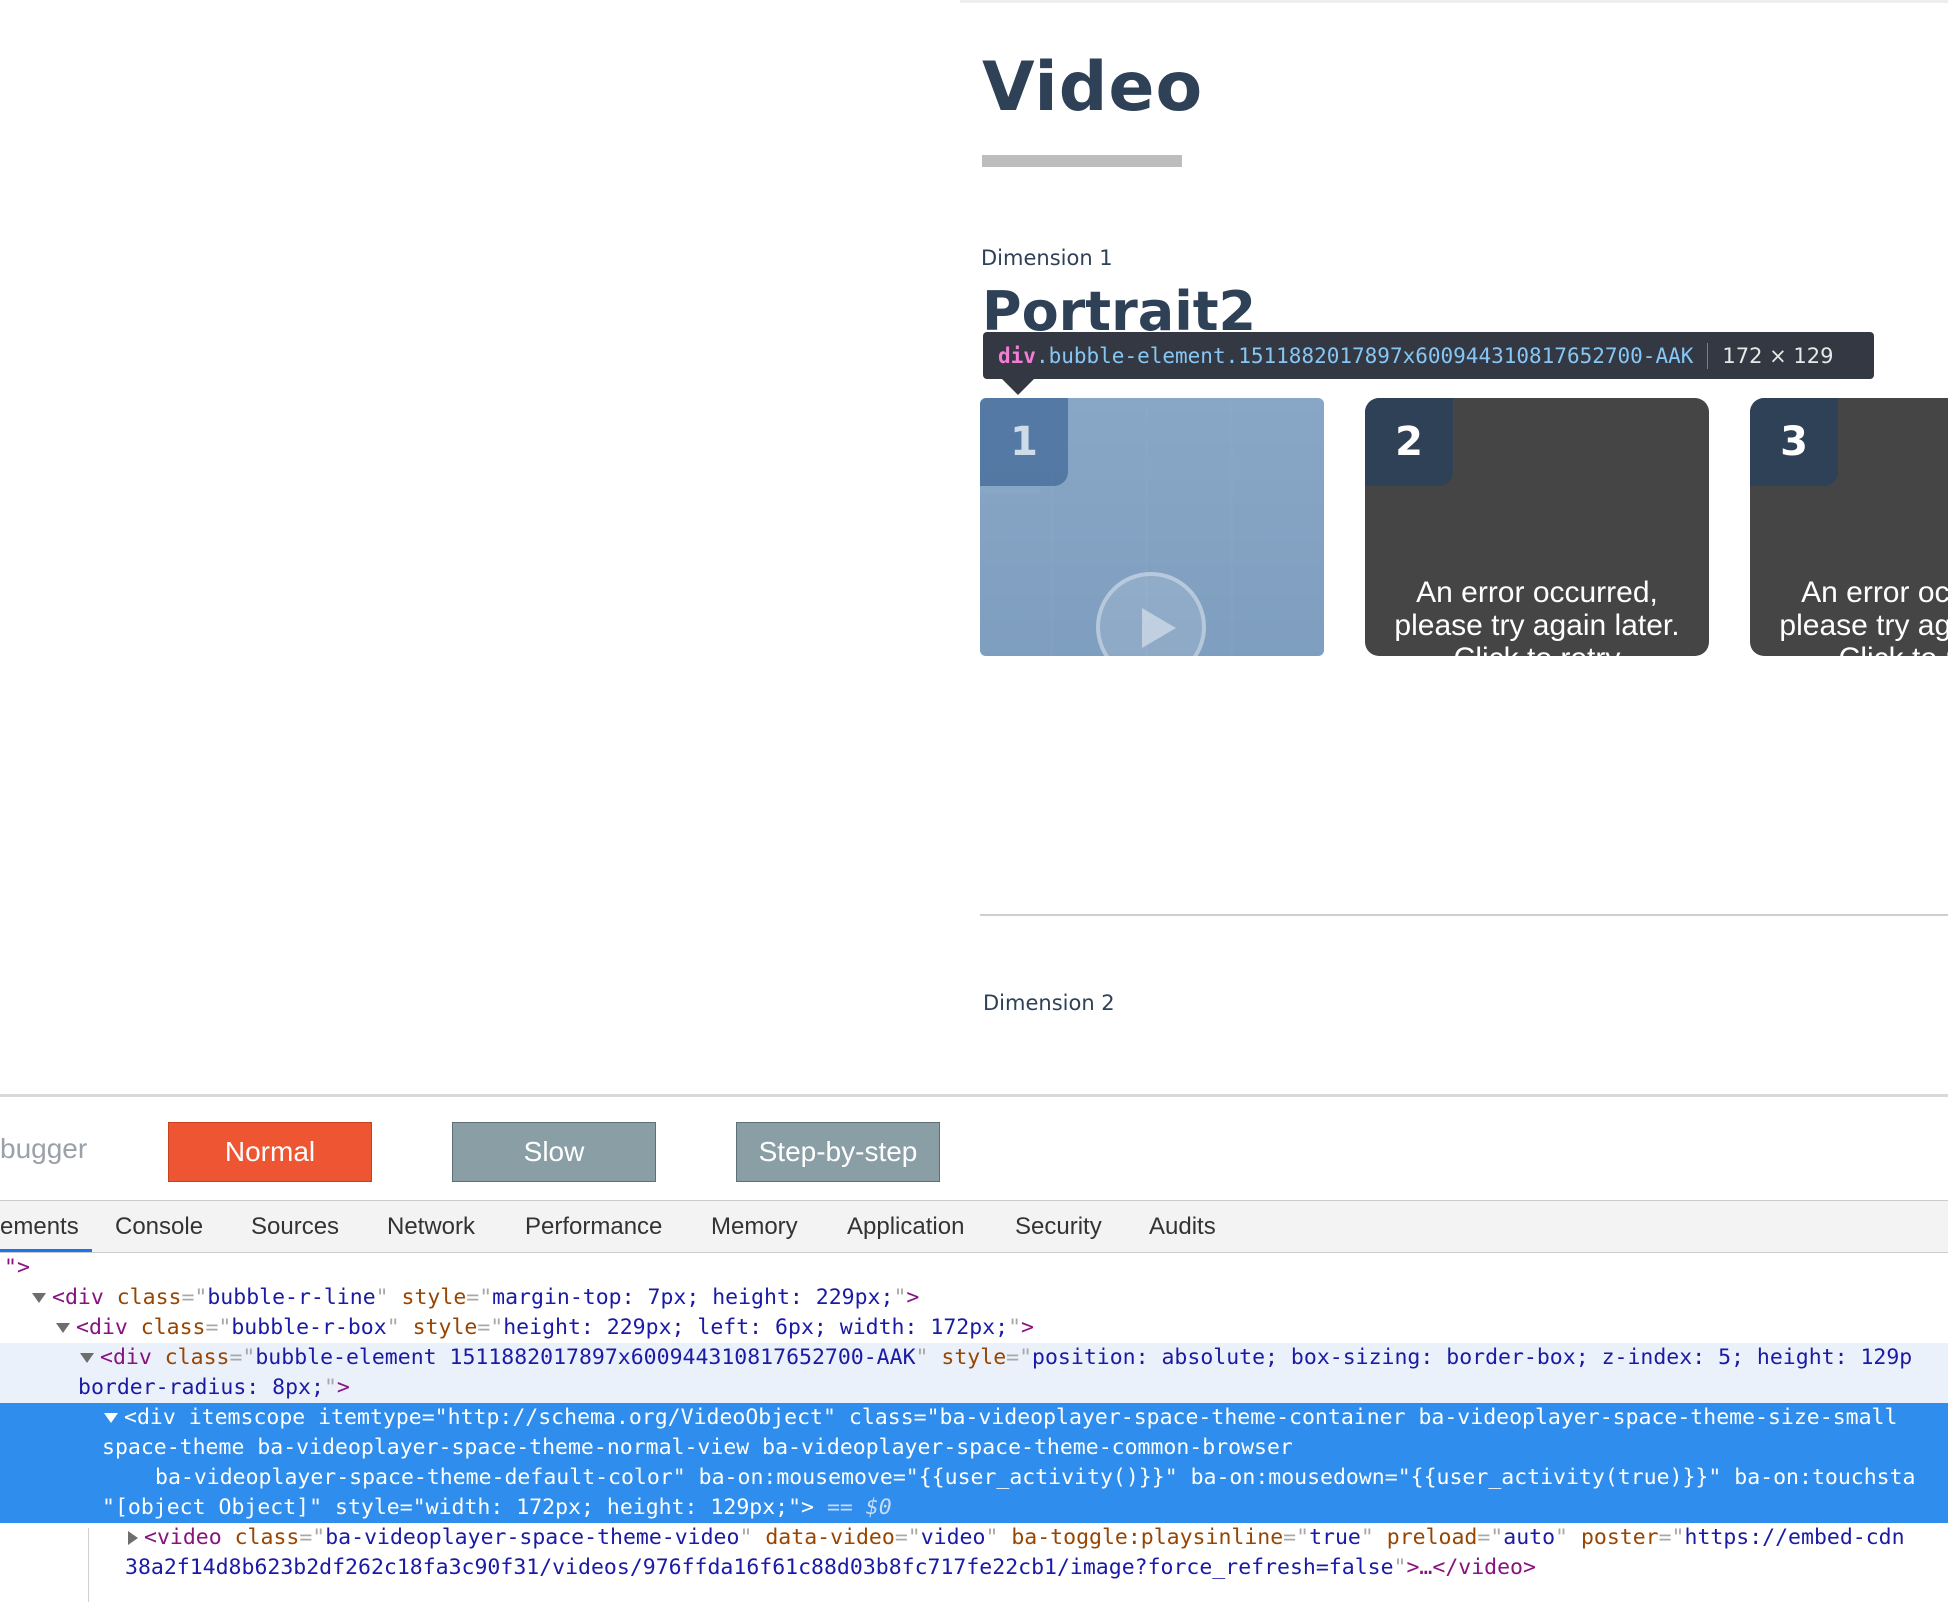 Image resolution: width=1948 pixels, height=1602 pixels. I want to click on page-title: Video, so click(1093, 87).